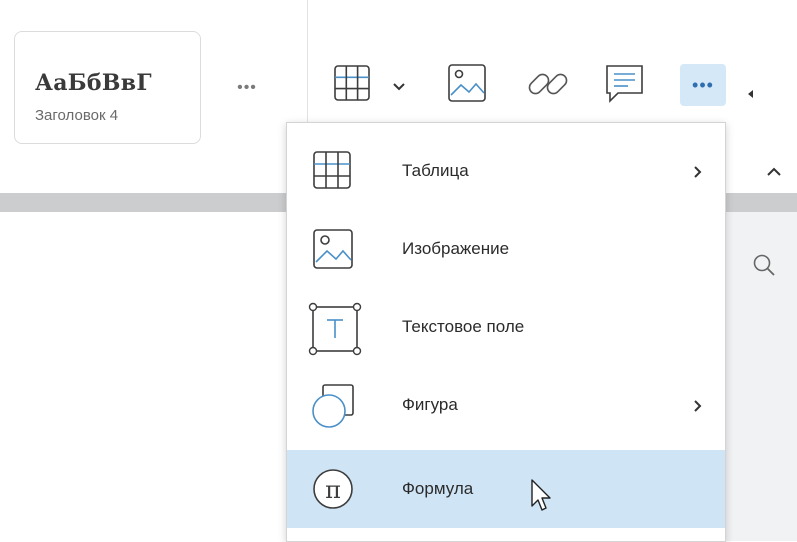  I want to click on menu-item-label: Фигура, so click(430, 404).